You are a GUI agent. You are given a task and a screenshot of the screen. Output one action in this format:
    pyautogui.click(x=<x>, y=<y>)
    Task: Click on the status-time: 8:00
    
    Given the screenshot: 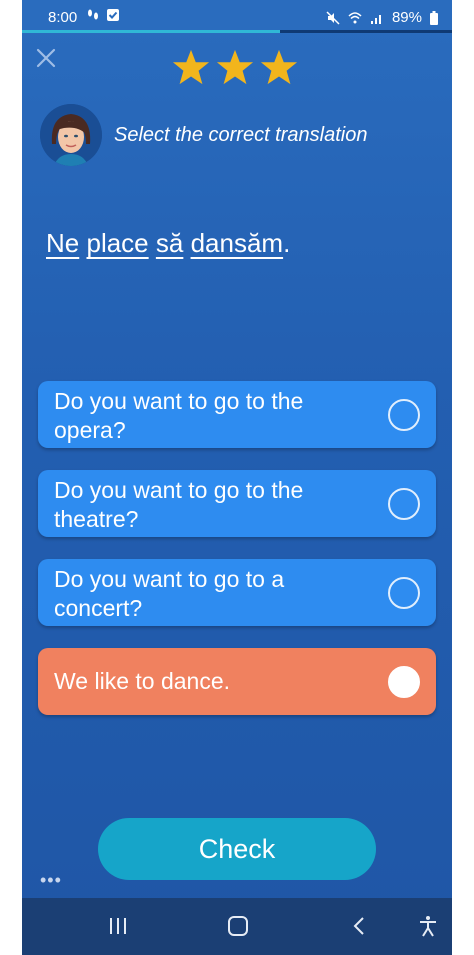 What is the action you would take?
    pyautogui.click(x=63, y=17)
    